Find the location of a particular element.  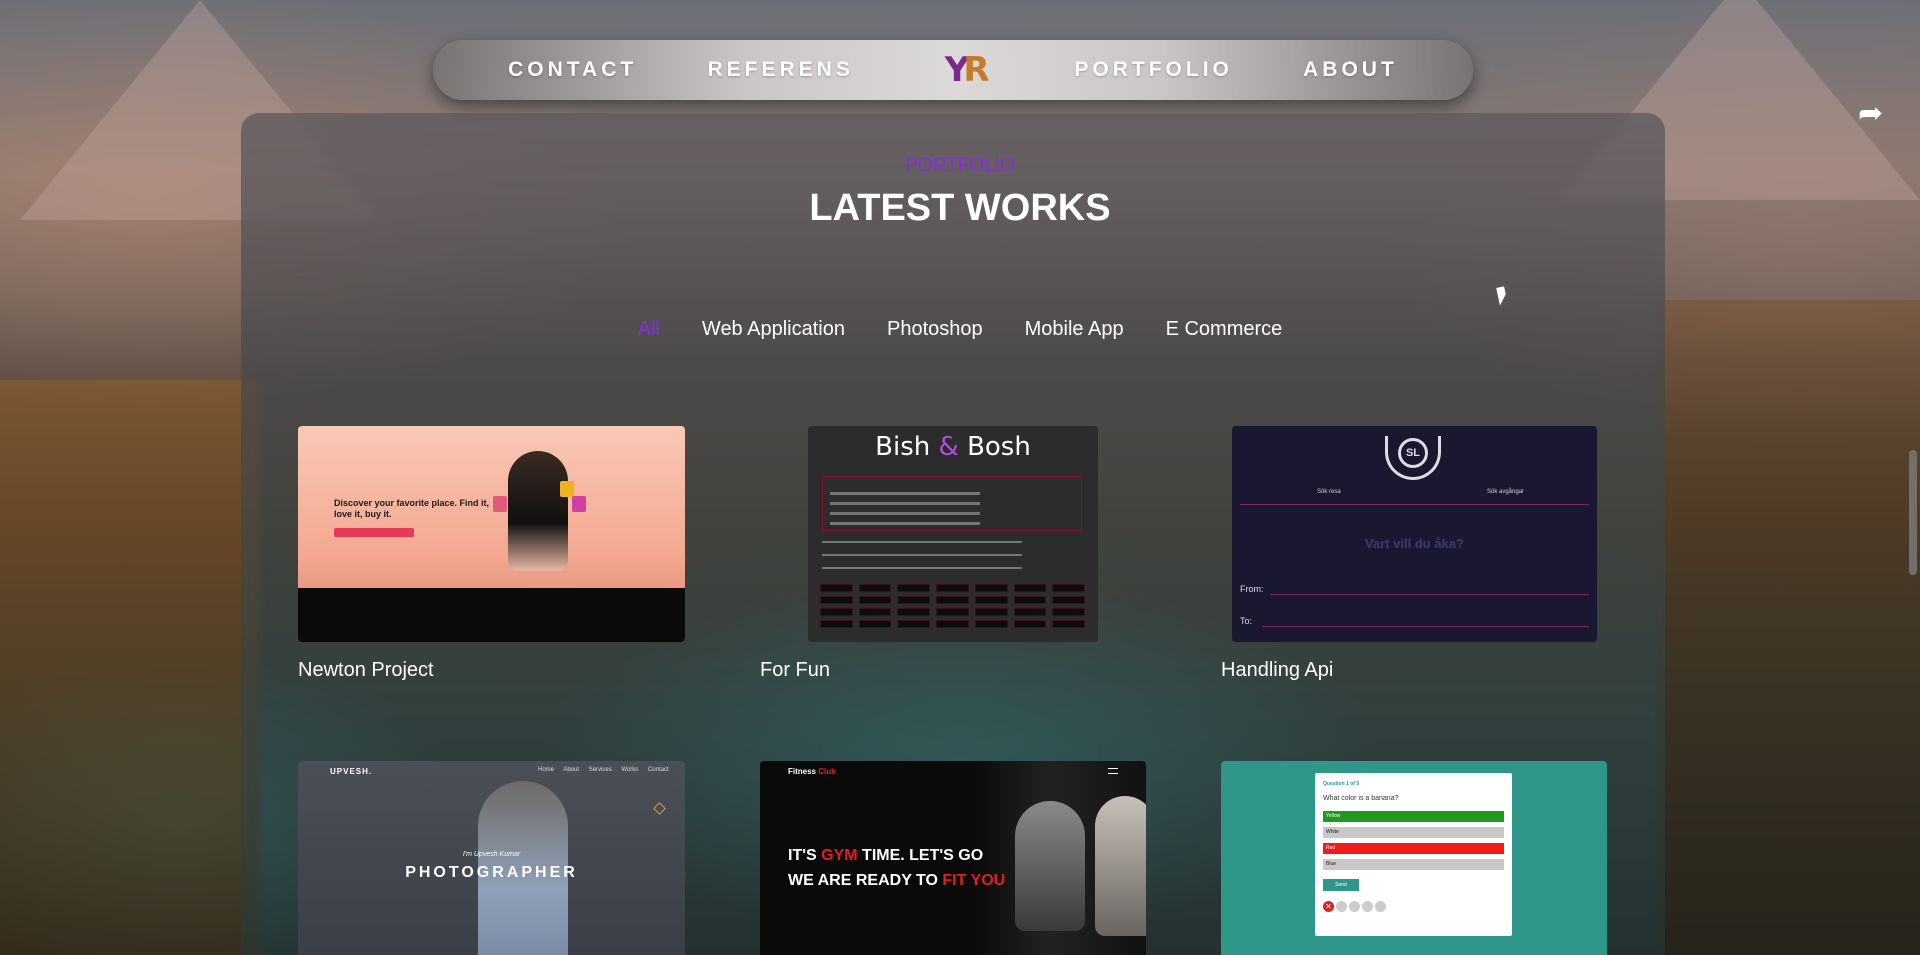

share-icon: ➦ is located at coordinates (1874, 114).